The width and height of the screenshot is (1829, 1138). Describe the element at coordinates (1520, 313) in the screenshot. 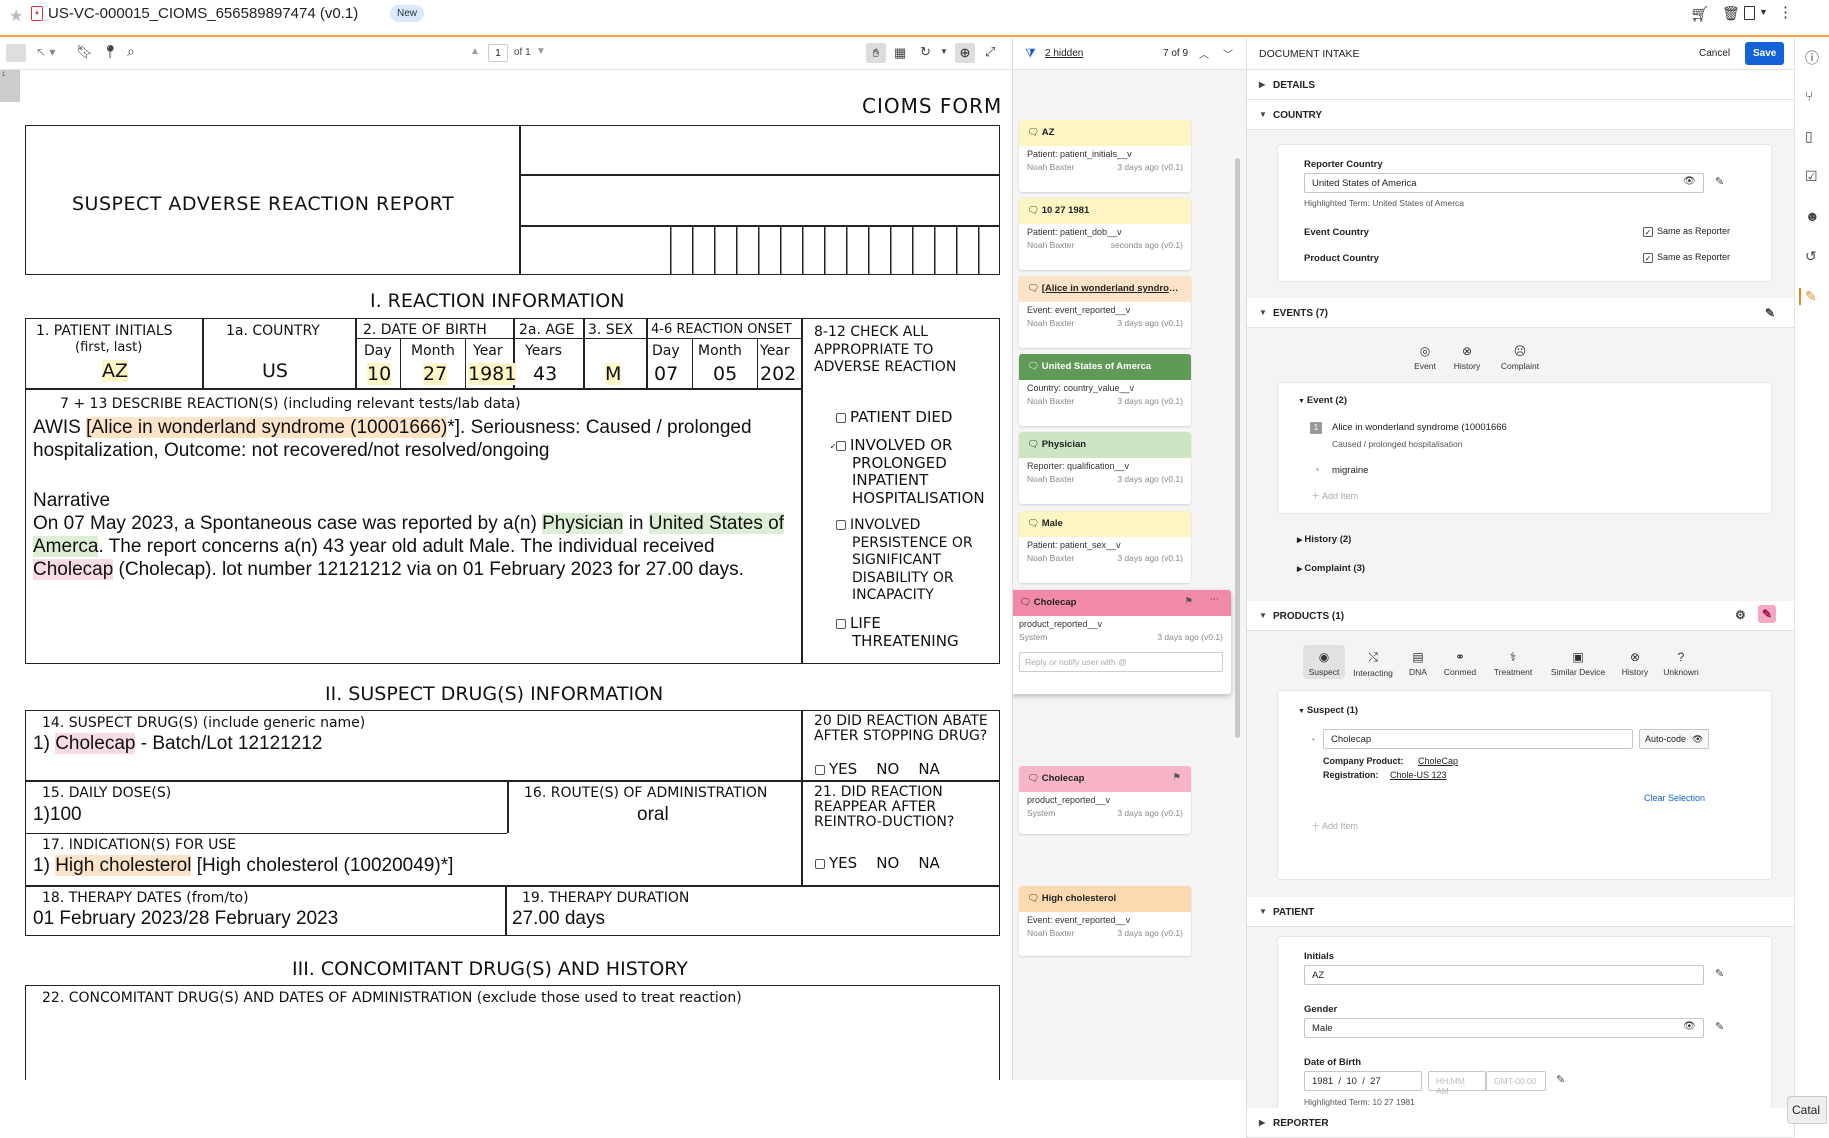

I see `section-events: ▼ EVENTS (7) ✎` at that location.